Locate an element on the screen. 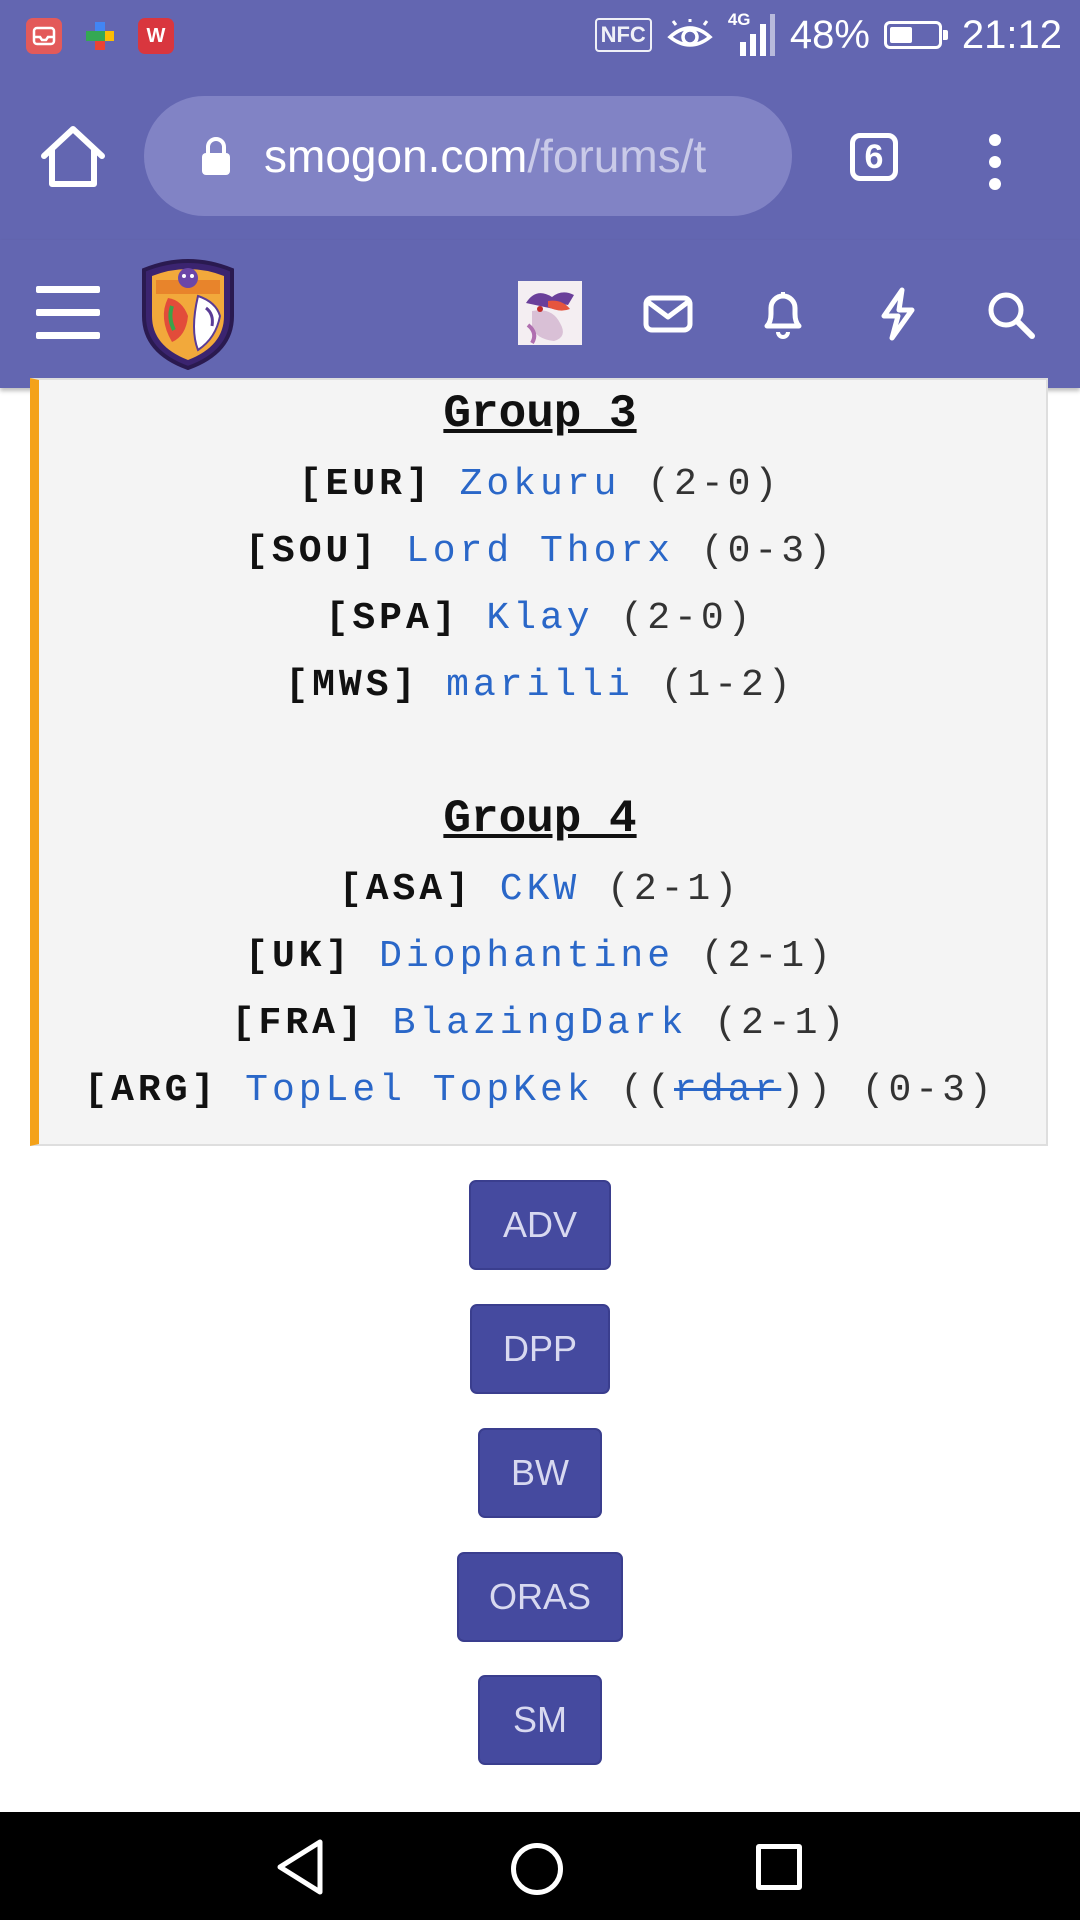  list-item: [ASA] CKW (2-1) is located at coordinates (540, 889).